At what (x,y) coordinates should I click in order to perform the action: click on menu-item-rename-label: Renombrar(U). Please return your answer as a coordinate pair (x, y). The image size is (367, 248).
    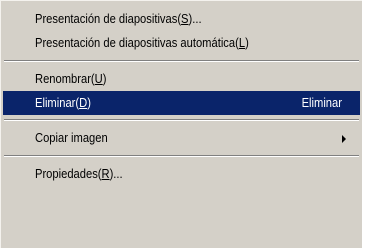
    Looking at the image, I should click on (71, 78).